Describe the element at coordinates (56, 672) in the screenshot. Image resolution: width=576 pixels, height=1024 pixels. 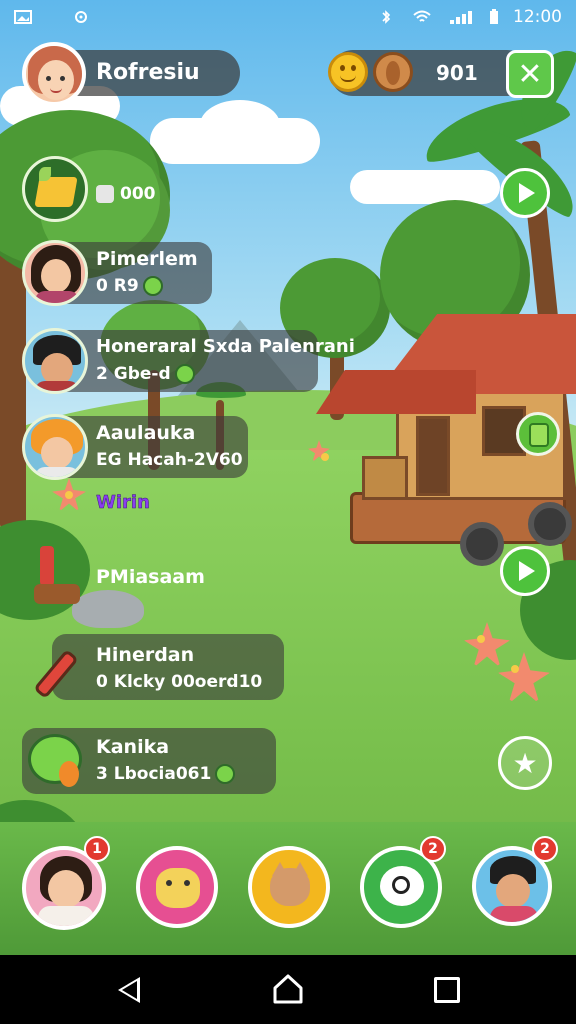
I see `brush-icon` at that location.